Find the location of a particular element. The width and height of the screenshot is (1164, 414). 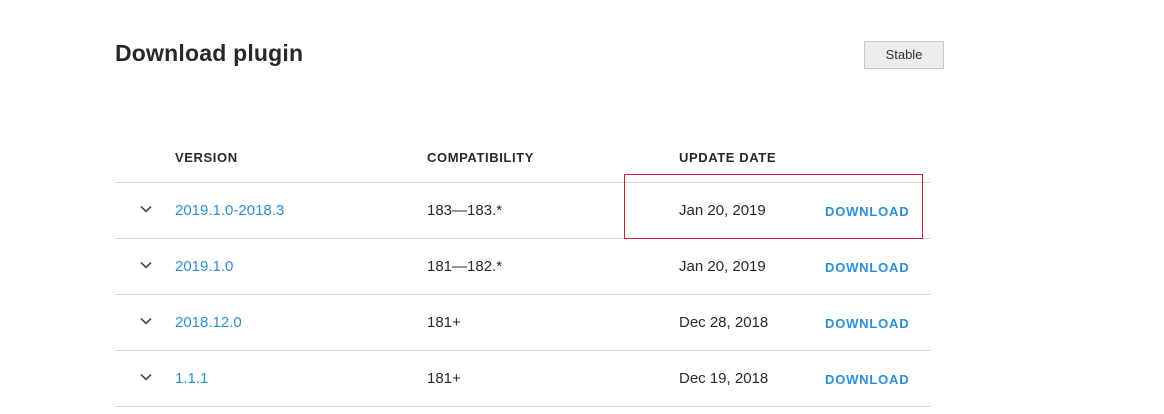

update-date-value: Dec 19, 2018 is located at coordinates (724, 378).